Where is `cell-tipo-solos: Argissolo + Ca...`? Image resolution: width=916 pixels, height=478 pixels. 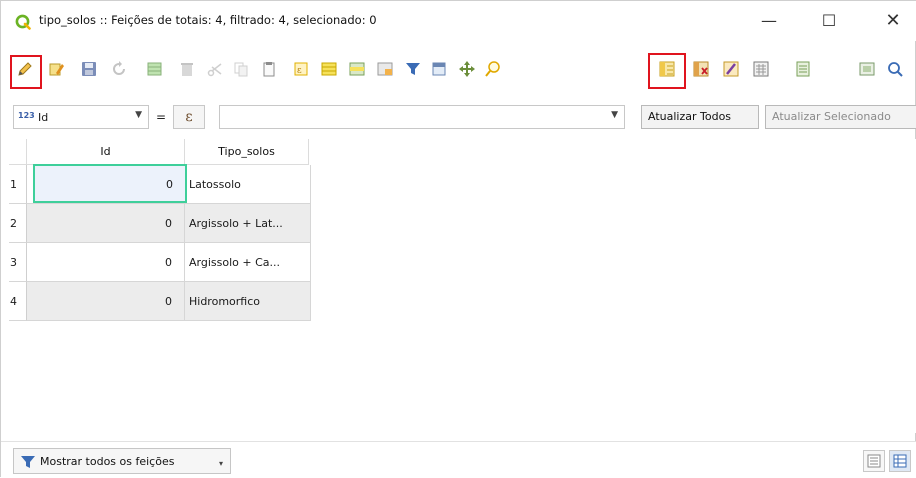
cell-tipo-solos: Argissolo + Ca... is located at coordinates (248, 262).